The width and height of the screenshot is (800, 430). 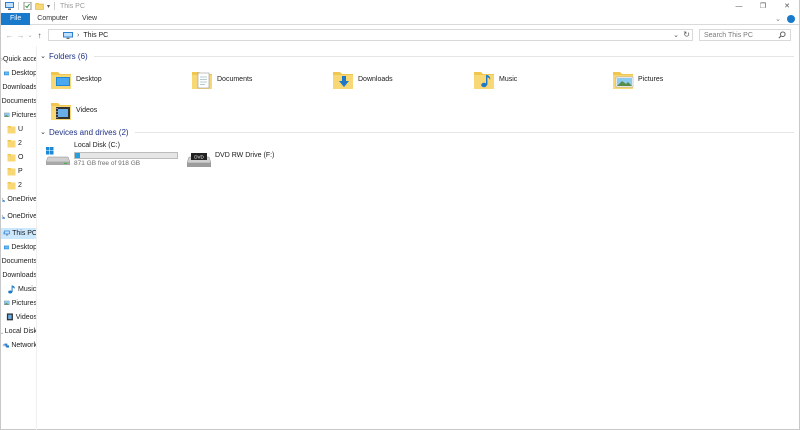 I want to click on nav-item: ›Quick access, so click(x=18, y=62).